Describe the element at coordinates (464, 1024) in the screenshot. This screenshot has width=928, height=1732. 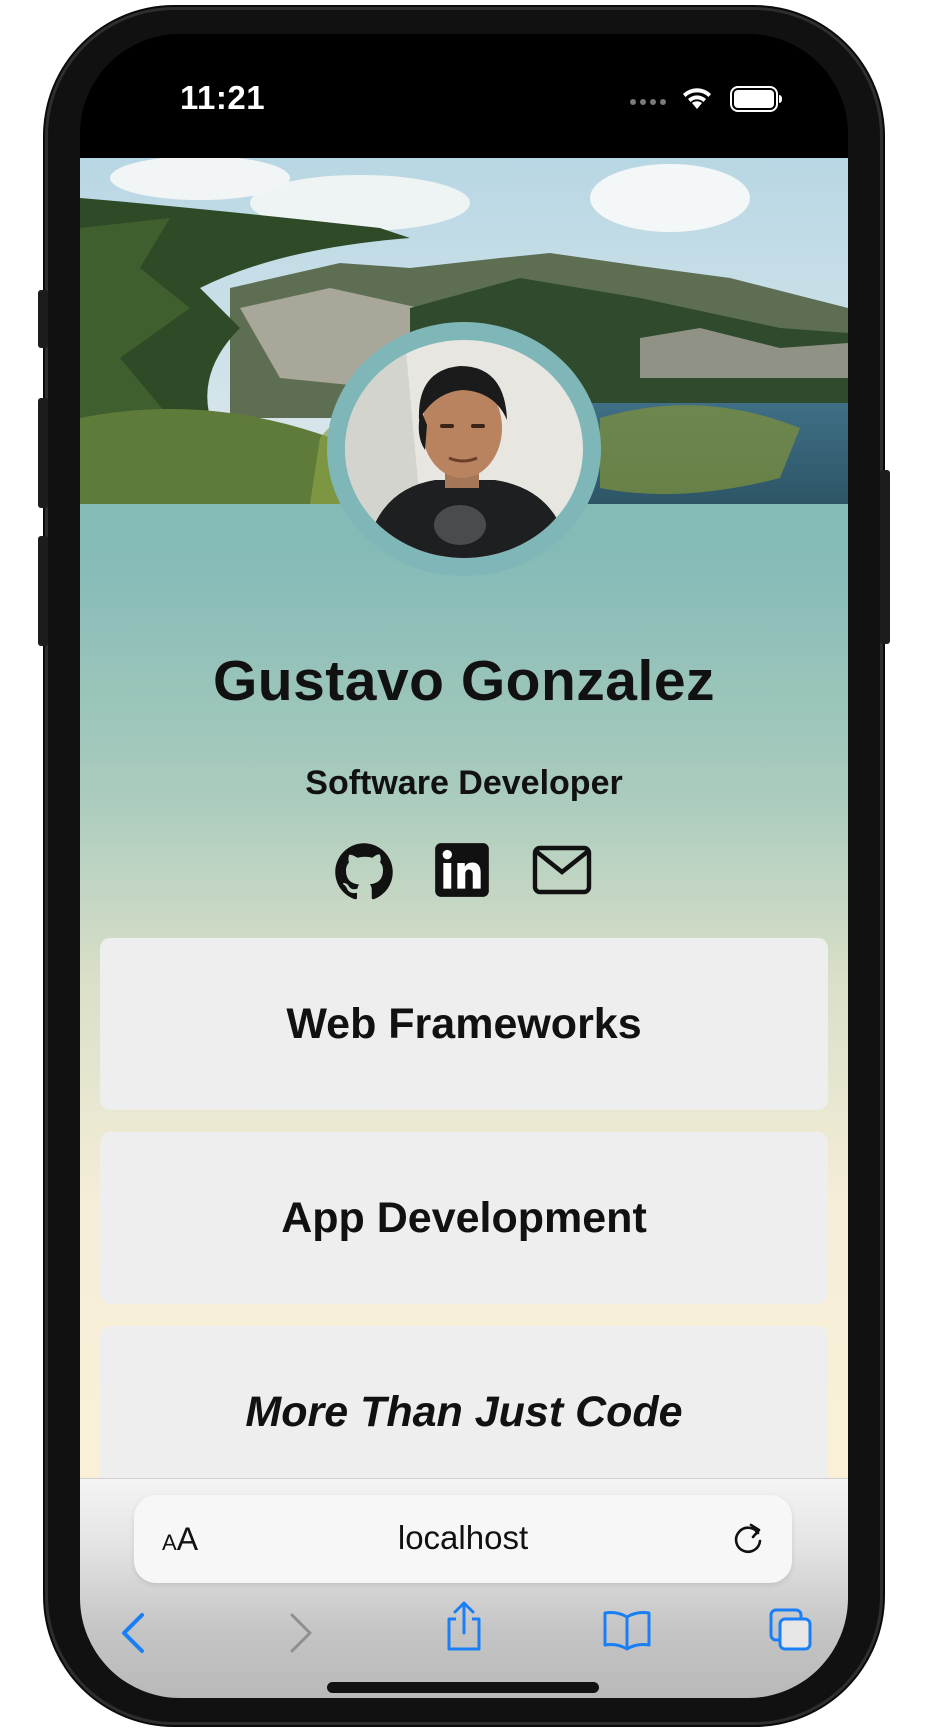
I see `card-web-frameworks: Web Frameworks` at that location.